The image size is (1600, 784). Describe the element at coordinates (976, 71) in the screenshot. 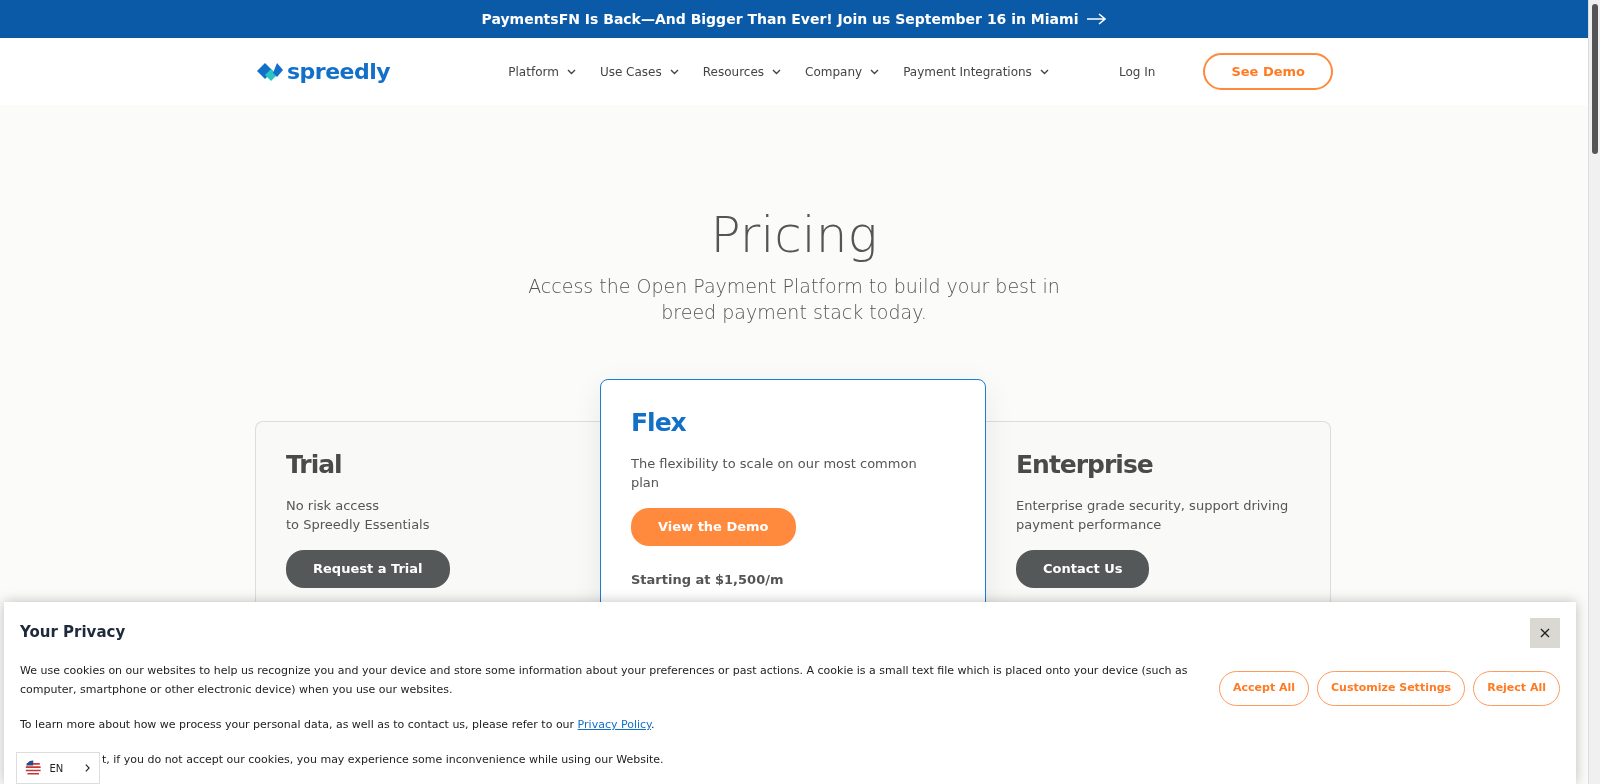

I see `nav-link: Payment Integrations` at that location.